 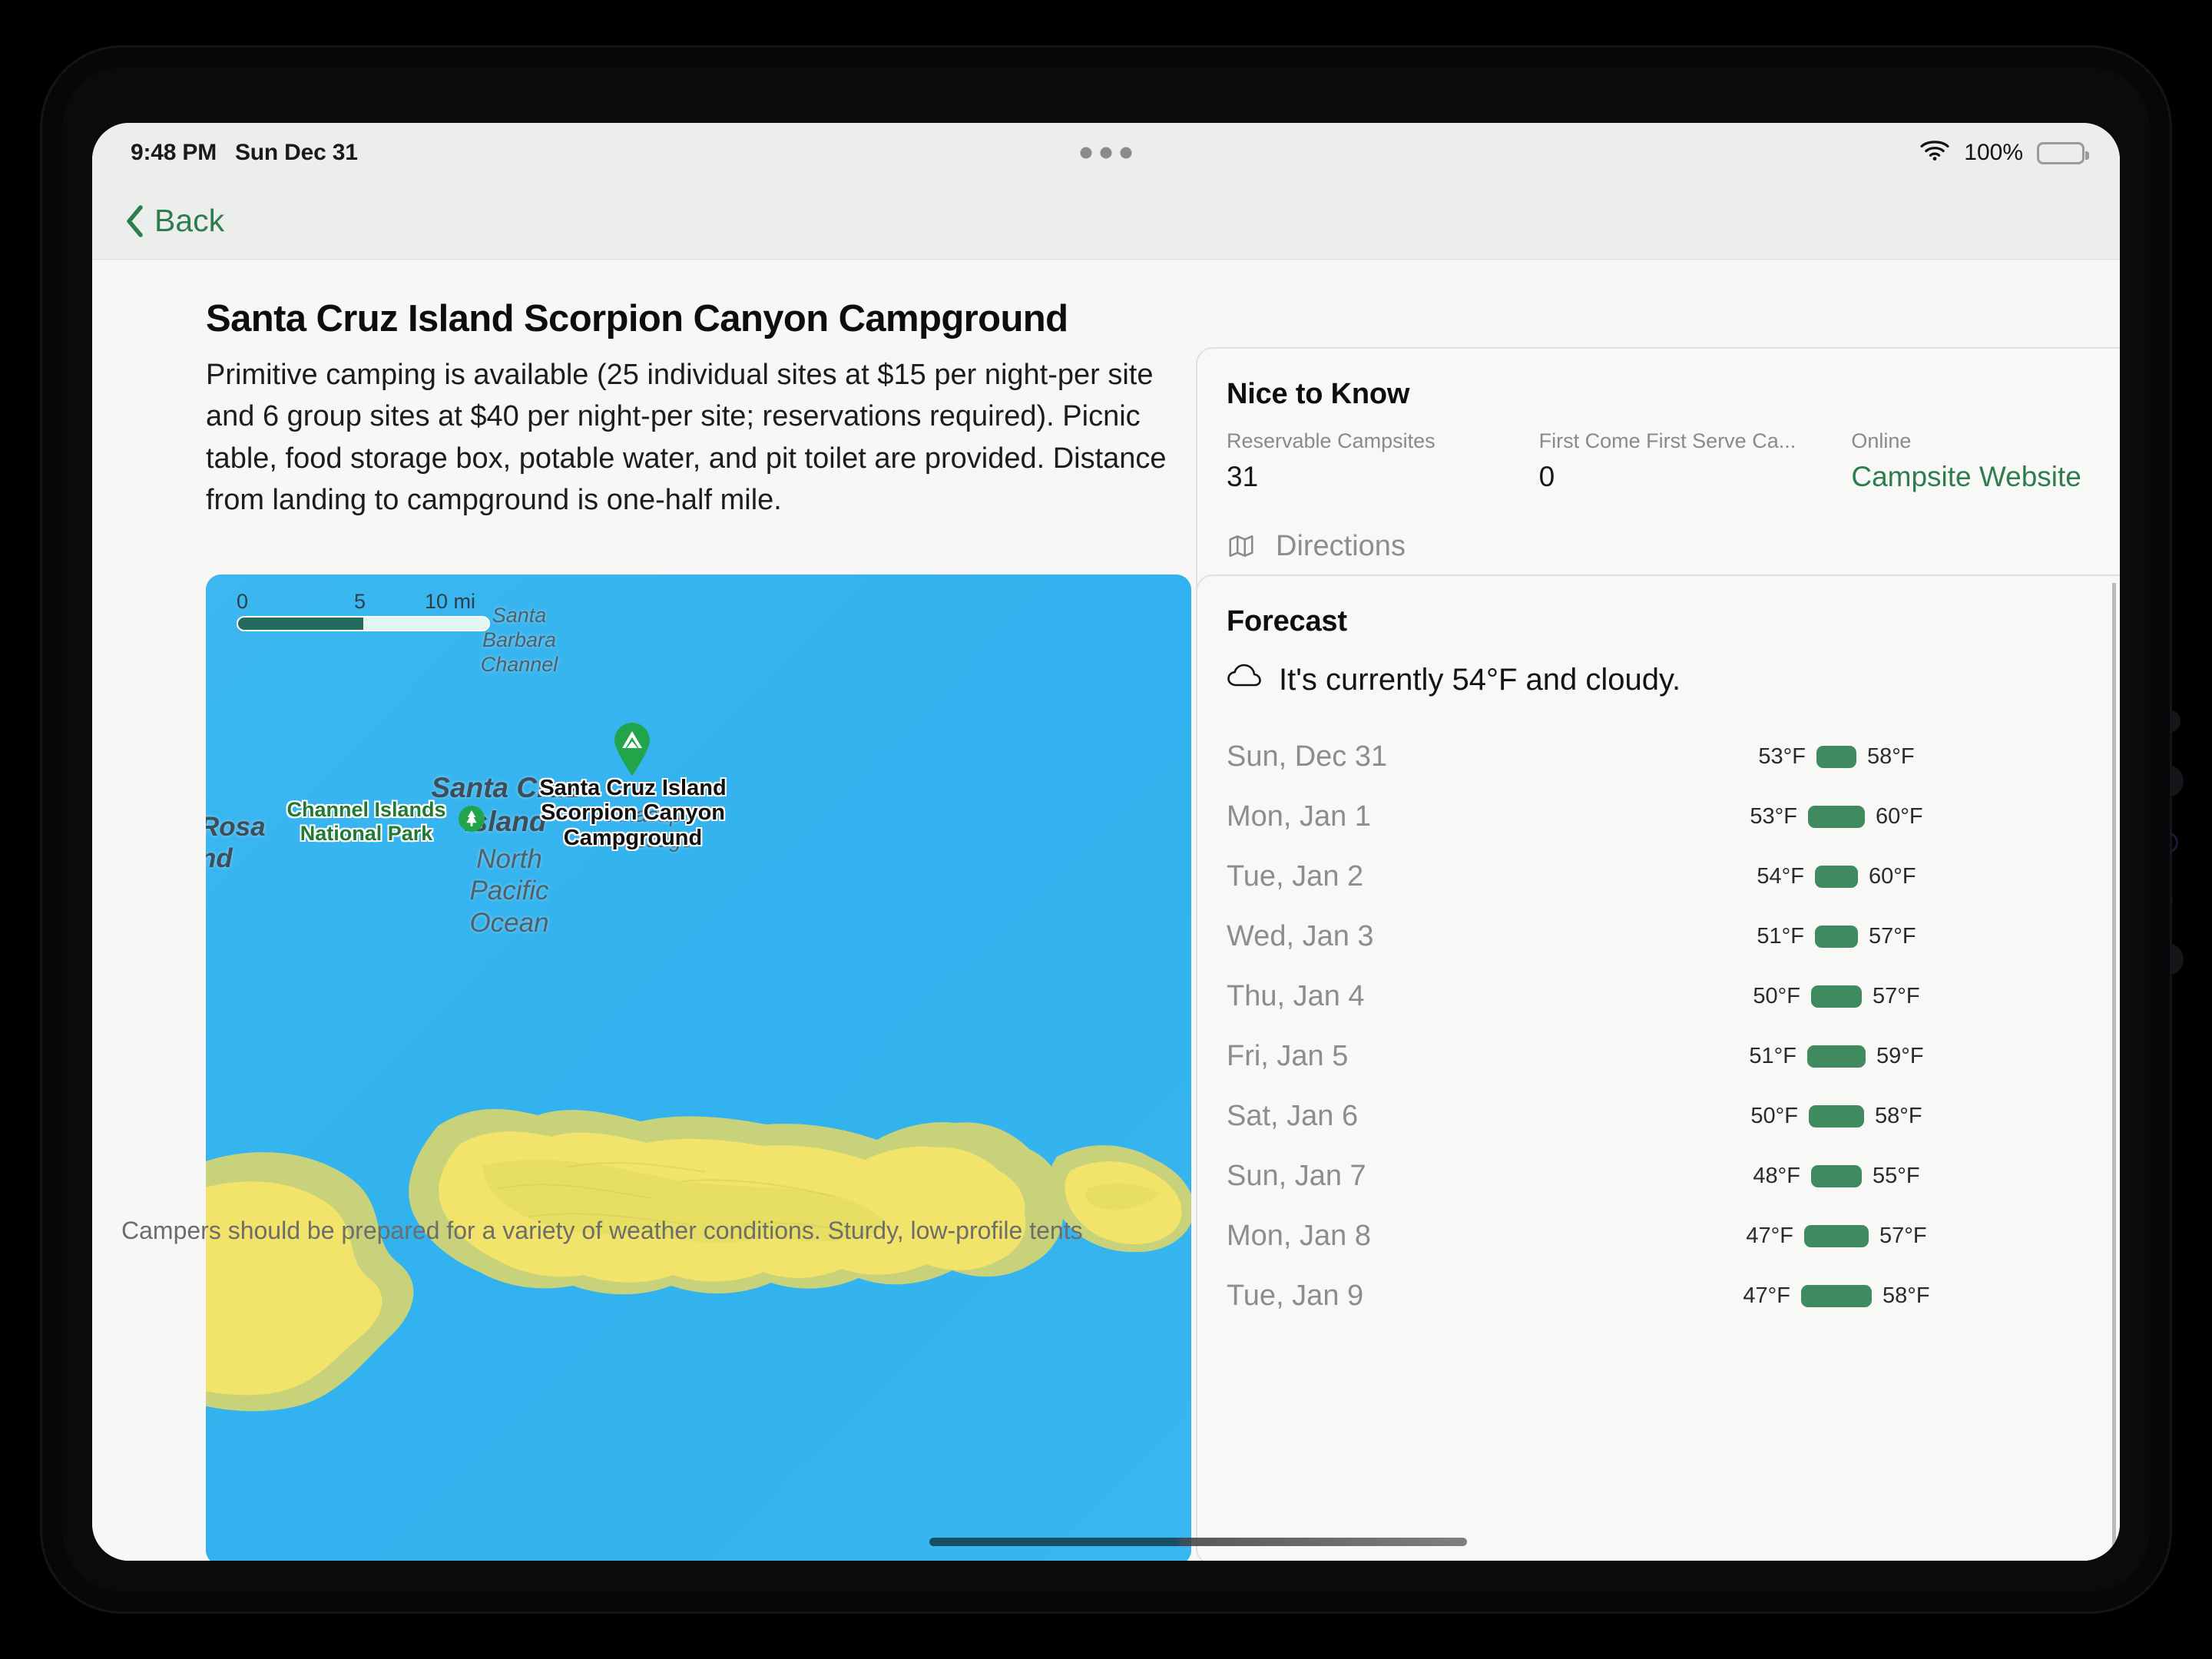 I want to click on status-date: Sun Dec 31, so click(x=296, y=153).